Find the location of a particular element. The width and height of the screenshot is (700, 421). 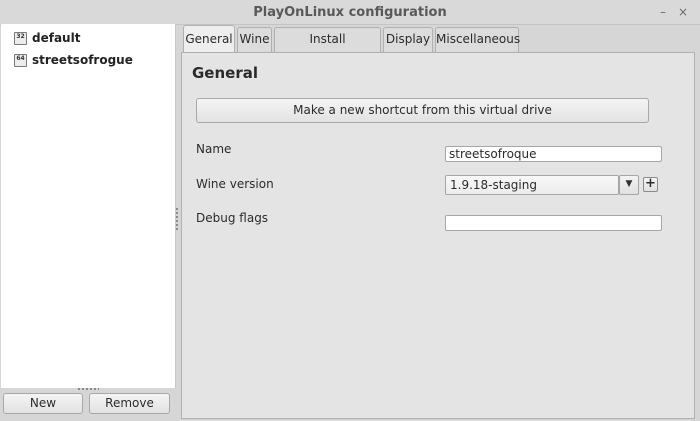

list-item: 32 default is located at coordinates (47, 38).